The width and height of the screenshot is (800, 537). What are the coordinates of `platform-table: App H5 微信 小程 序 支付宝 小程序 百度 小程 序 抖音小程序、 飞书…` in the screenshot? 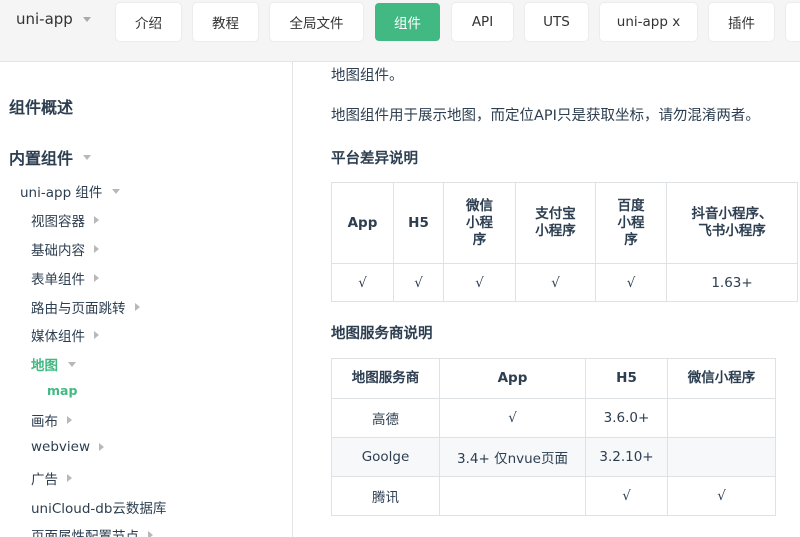 It's located at (564, 242).